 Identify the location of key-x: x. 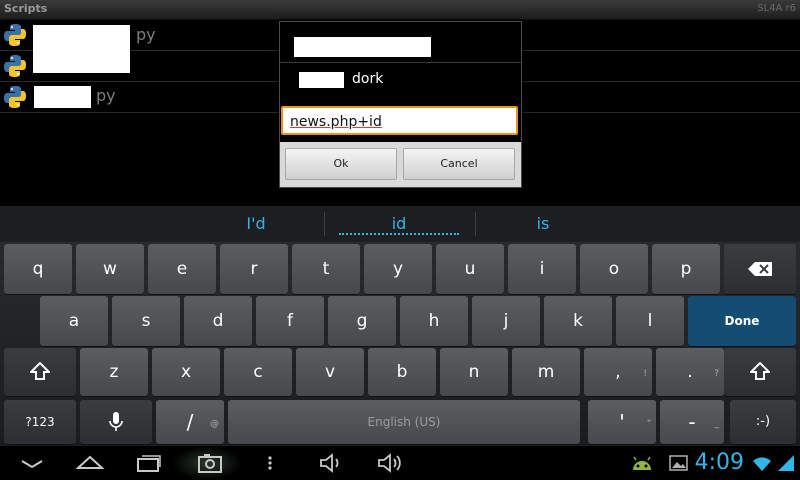
(186, 372).